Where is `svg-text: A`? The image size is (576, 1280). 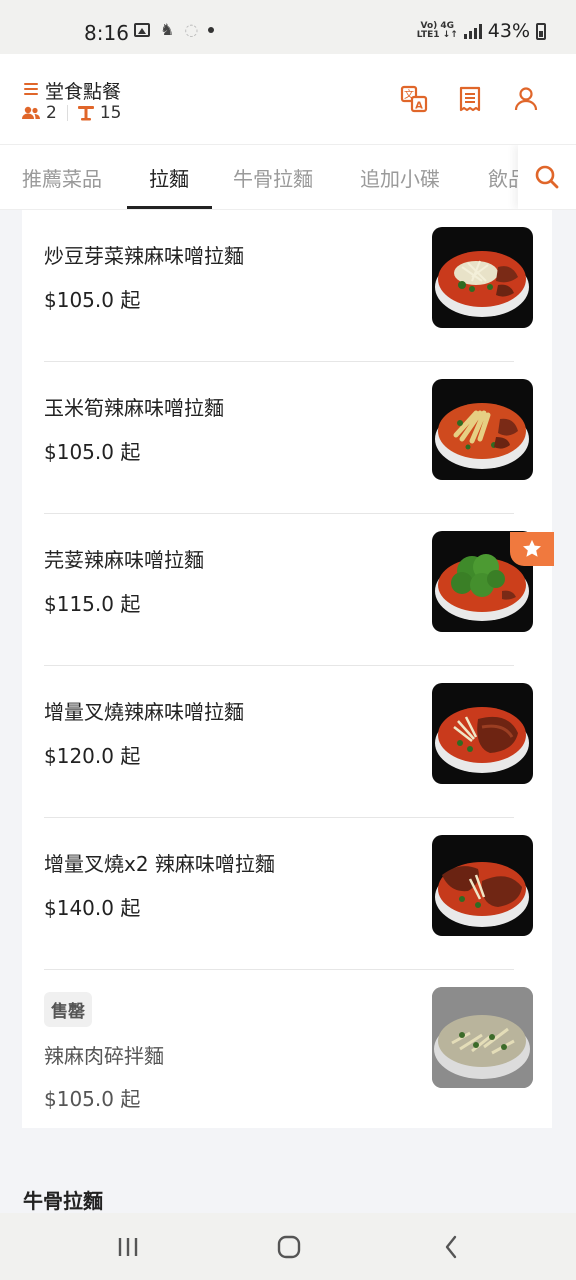
svg-text: A is located at coordinates (419, 106).